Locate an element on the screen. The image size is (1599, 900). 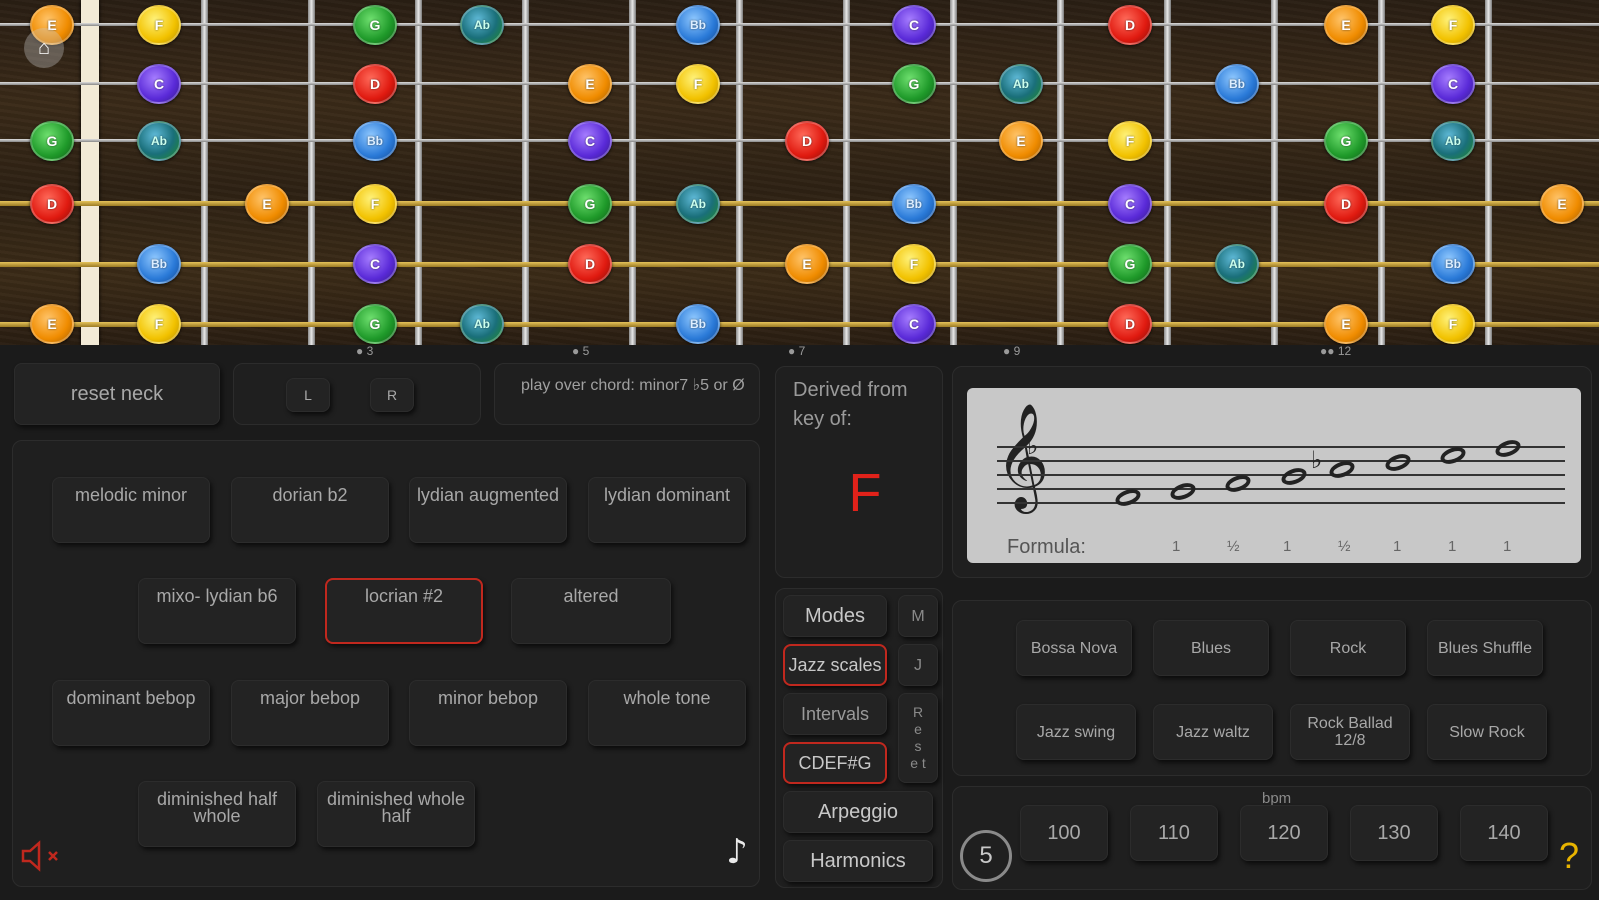
scale-altered-button: altered is located at coordinates (591, 611).